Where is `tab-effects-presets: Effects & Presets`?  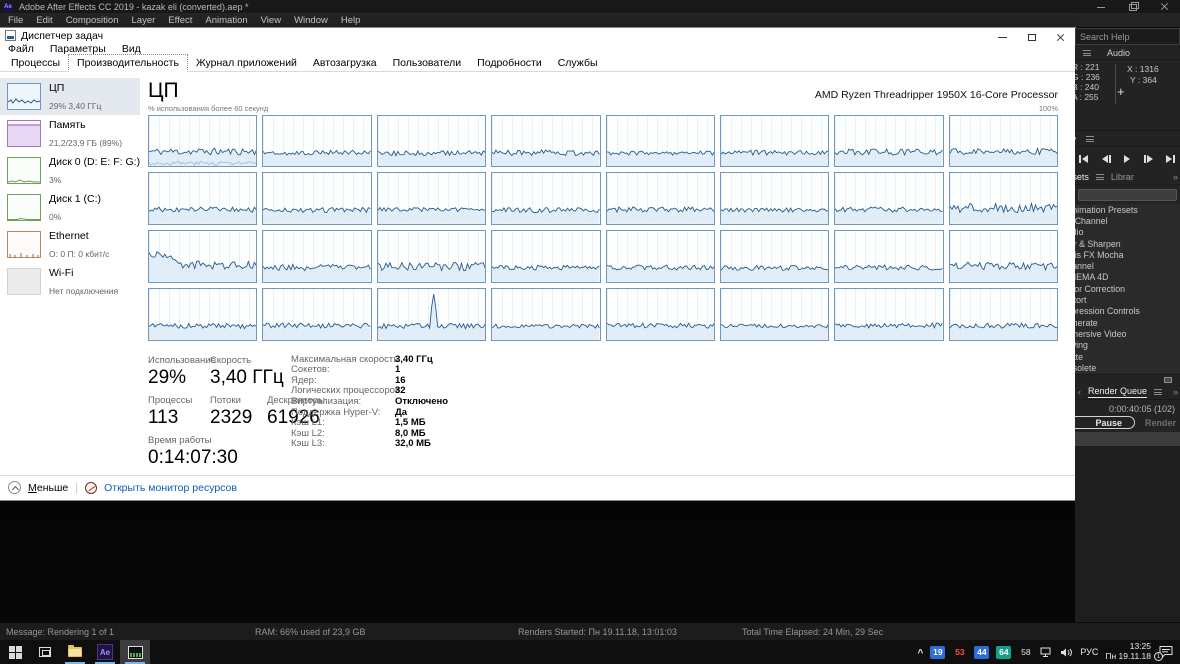
tab-effects-presets: Effects & Presets is located at coordinates (1082, 177).